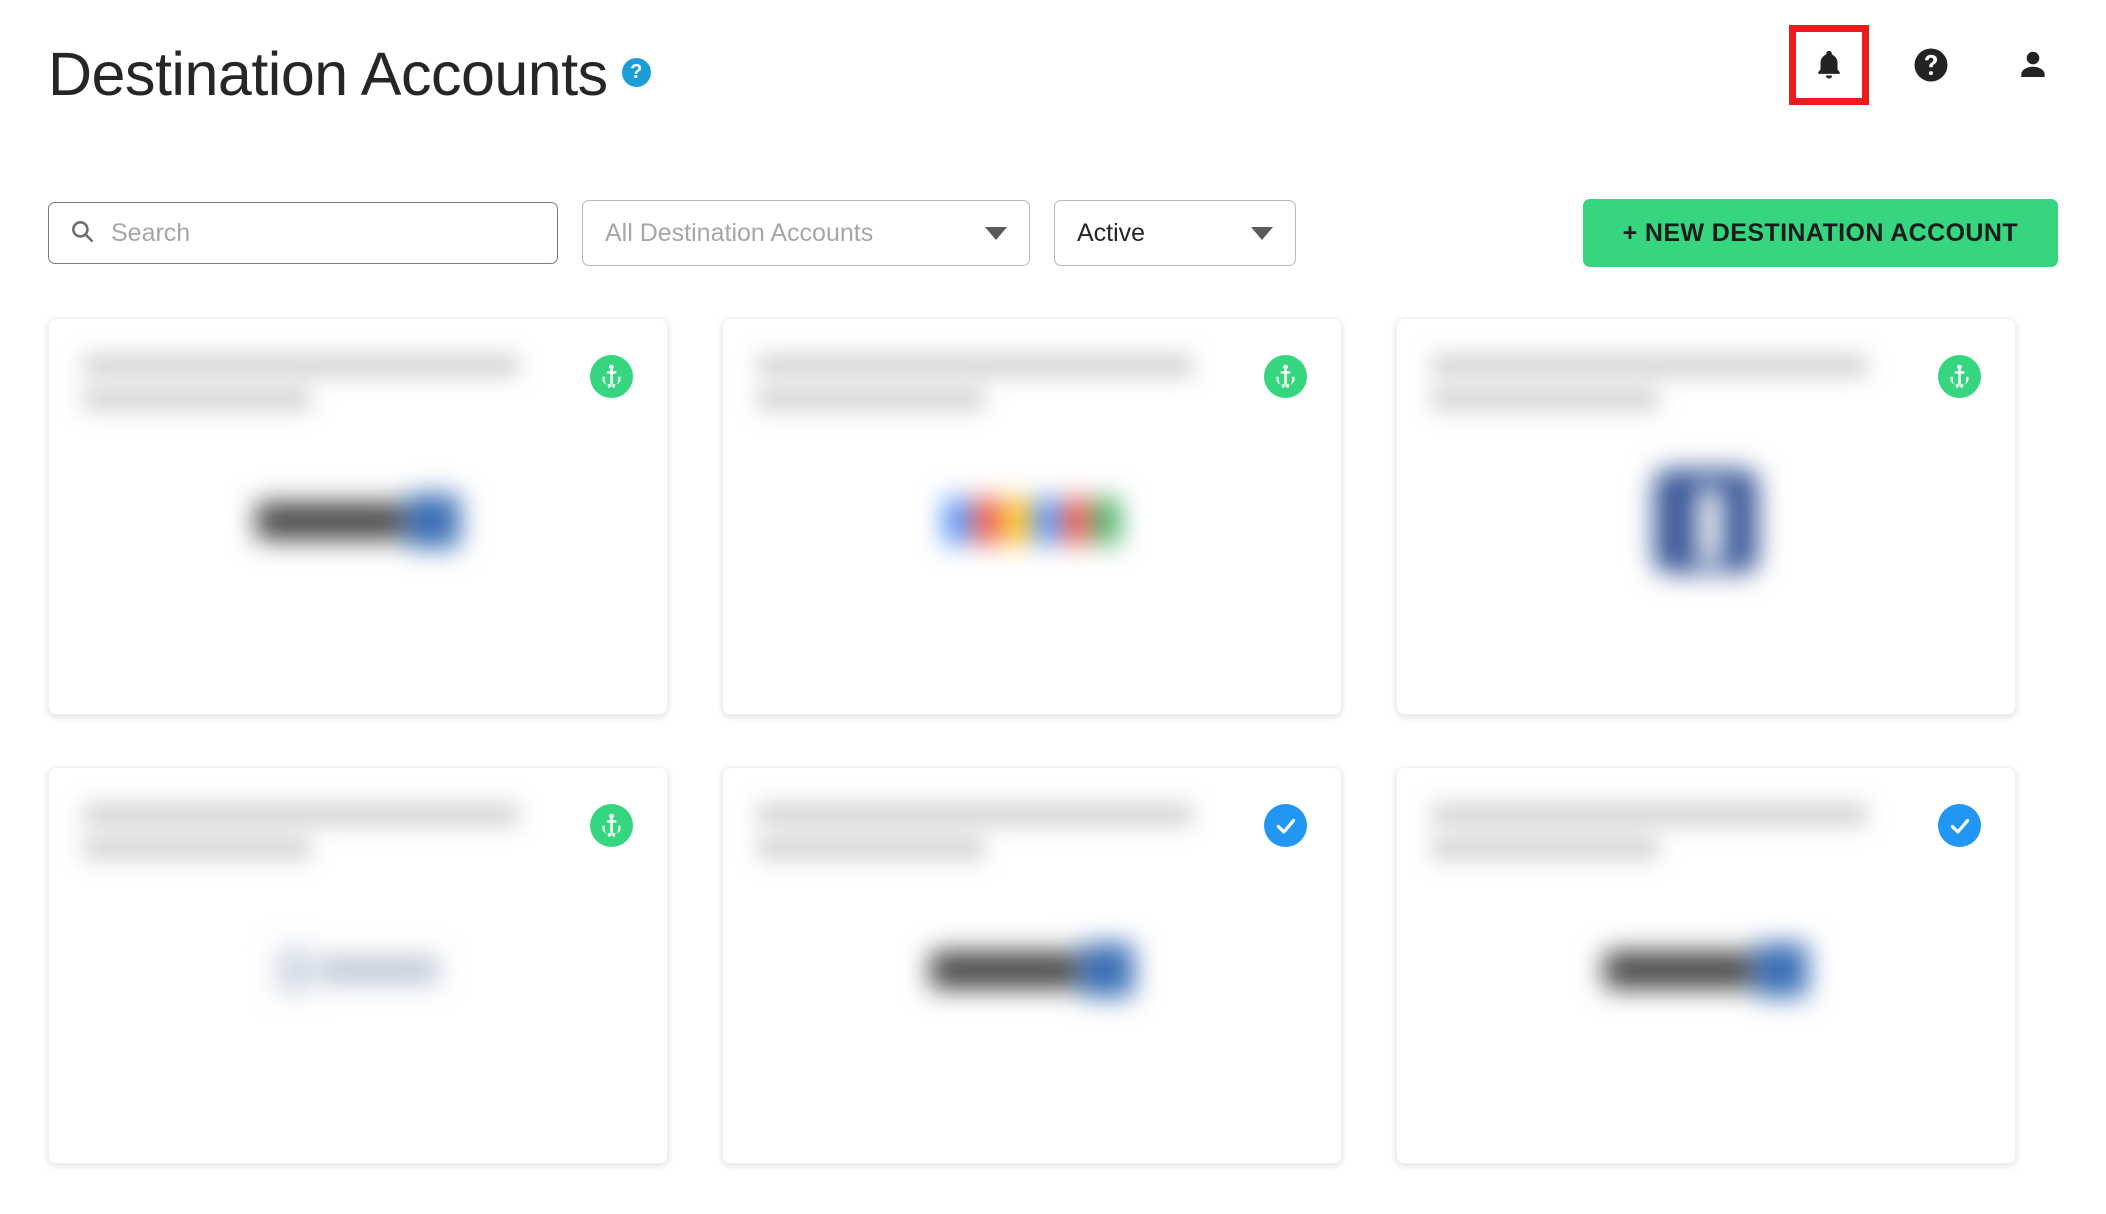  What do you see at coordinates (739, 232) in the screenshot?
I see `account-filter-value: All Destination Accounts` at bounding box center [739, 232].